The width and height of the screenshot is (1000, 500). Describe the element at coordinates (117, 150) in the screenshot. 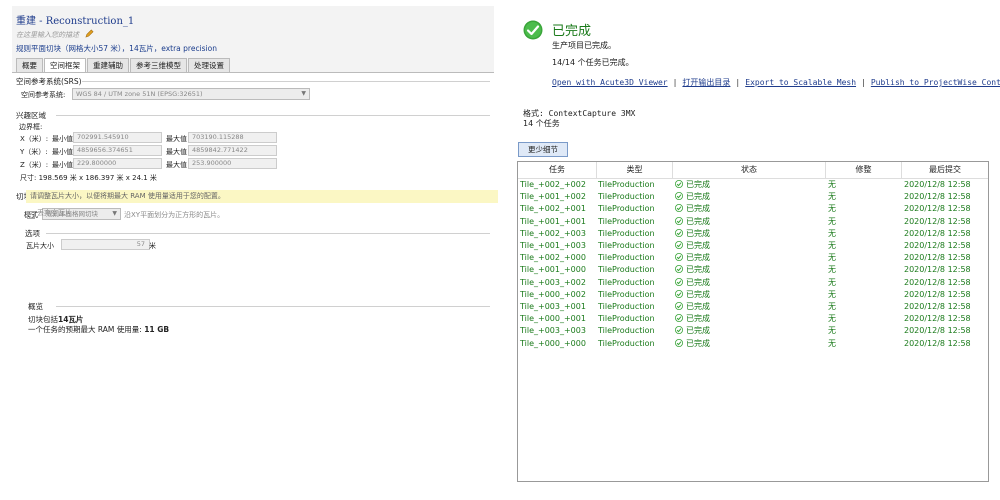

I see `y-min-field: 4859656.374651` at that location.